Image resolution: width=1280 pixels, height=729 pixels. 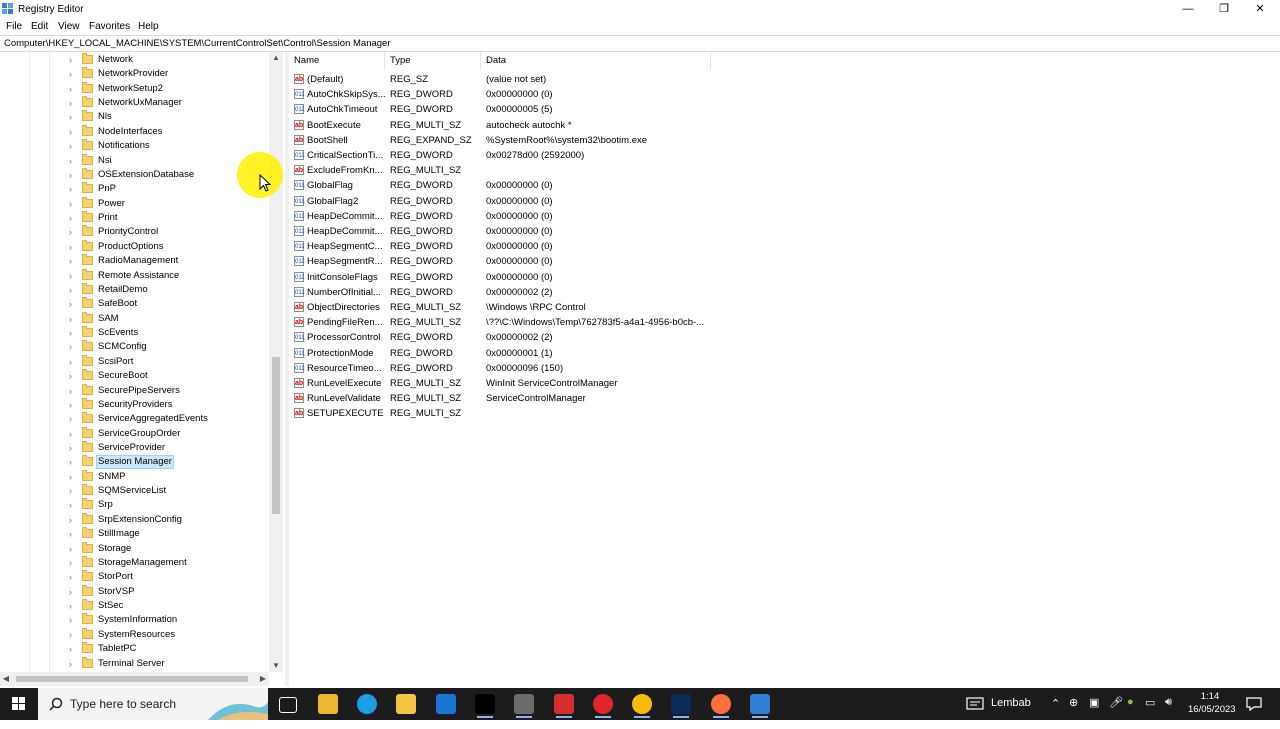 What do you see at coordinates (164, 361) in the screenshot?
I see `tree-item: › ScsiPort` at bounding box center [164, 361].